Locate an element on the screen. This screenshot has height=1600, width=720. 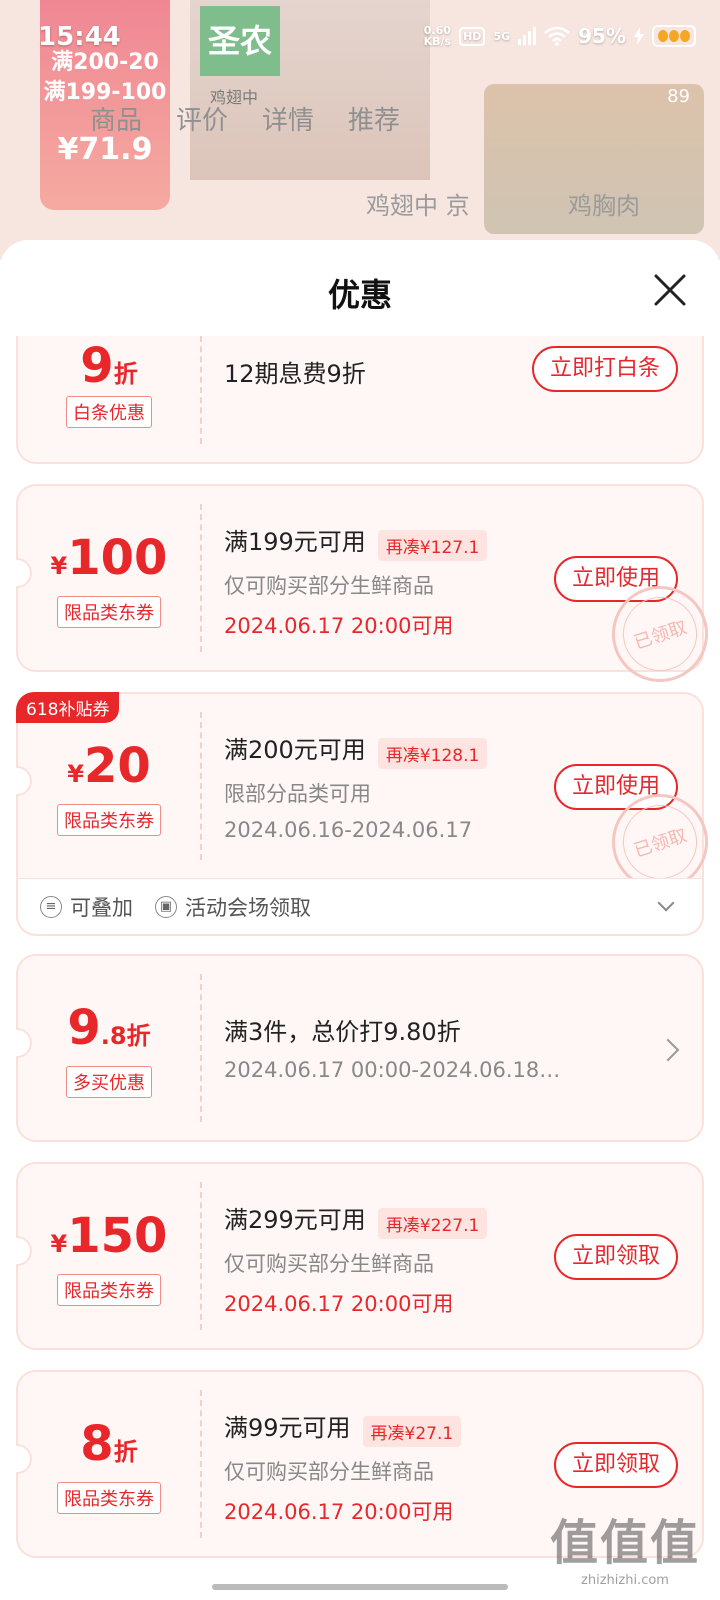
coupon-amount: 100 is located at coordinates (117, 558).